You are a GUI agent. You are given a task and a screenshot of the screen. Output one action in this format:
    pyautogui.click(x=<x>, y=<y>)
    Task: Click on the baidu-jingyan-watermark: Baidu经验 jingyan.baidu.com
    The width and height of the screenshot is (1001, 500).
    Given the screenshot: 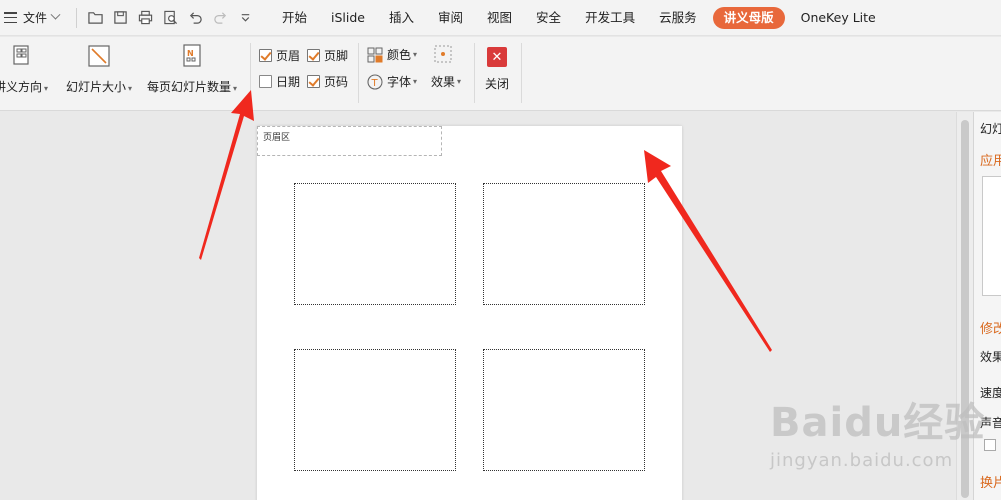 What is the action you would take?
    pyautogui.click(x=882, y=444)
    